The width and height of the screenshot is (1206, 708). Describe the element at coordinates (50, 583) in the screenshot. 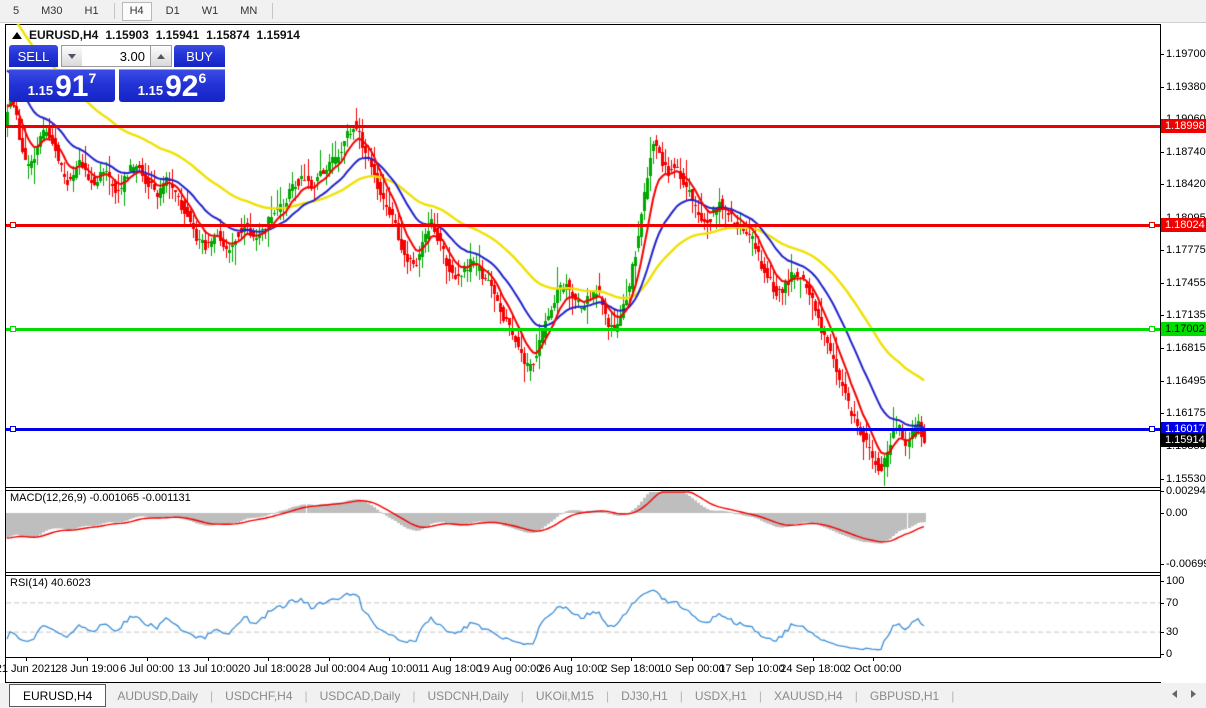

I see `rsi-indicator-label: RSI(14) 40.6023` at that location.